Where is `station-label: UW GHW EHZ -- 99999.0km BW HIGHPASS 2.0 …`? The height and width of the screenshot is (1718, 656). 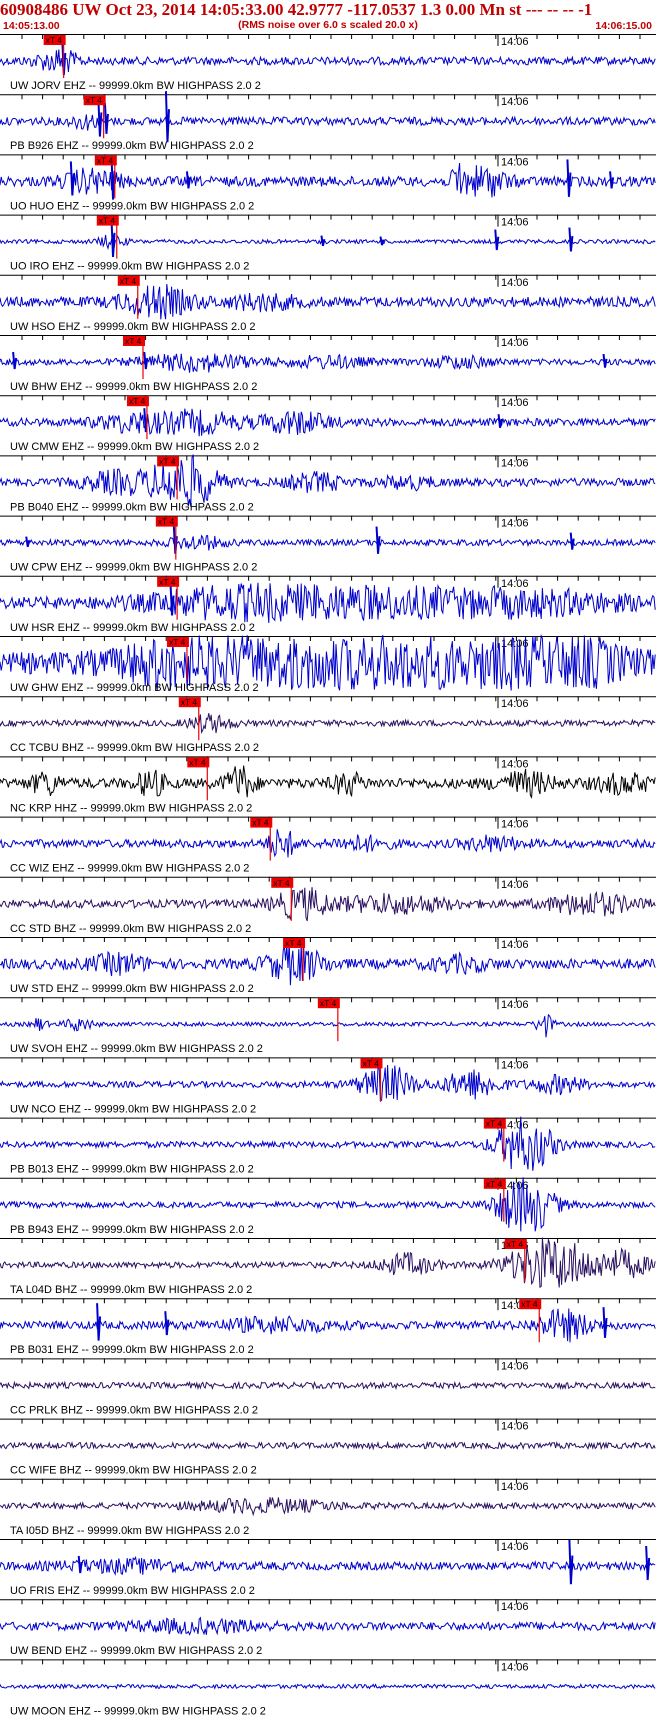 station-label: UW GHW EHZ -- 99999.0km BW HIGHPASS 2.0 … is located at coordinates (134, 688).